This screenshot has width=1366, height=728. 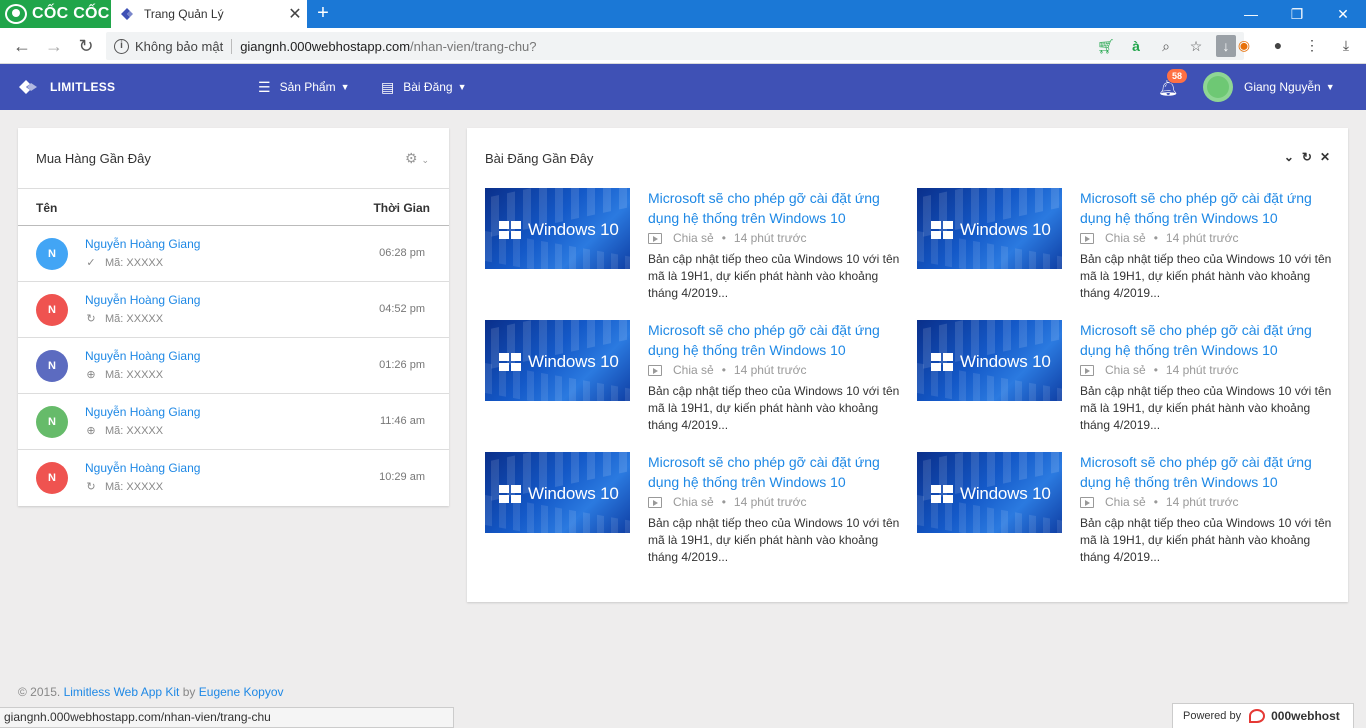 I want to click on refresh-icon: ↻, so click(x=91, y=487).